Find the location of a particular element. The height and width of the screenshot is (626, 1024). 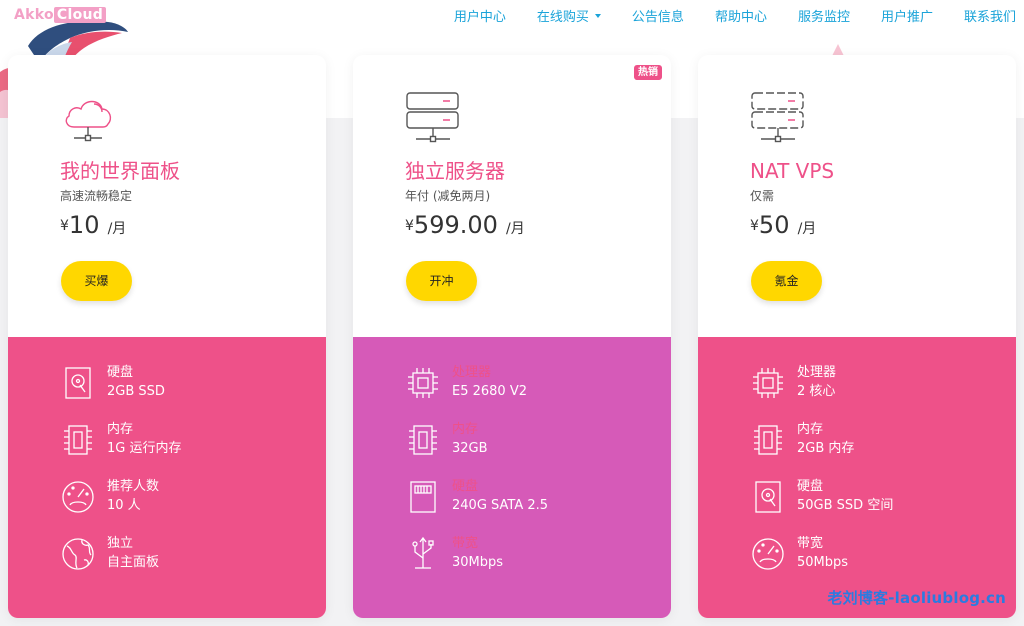

watermark: 老刘博客-laoliublog.cn is located at coordinates (916, 598).